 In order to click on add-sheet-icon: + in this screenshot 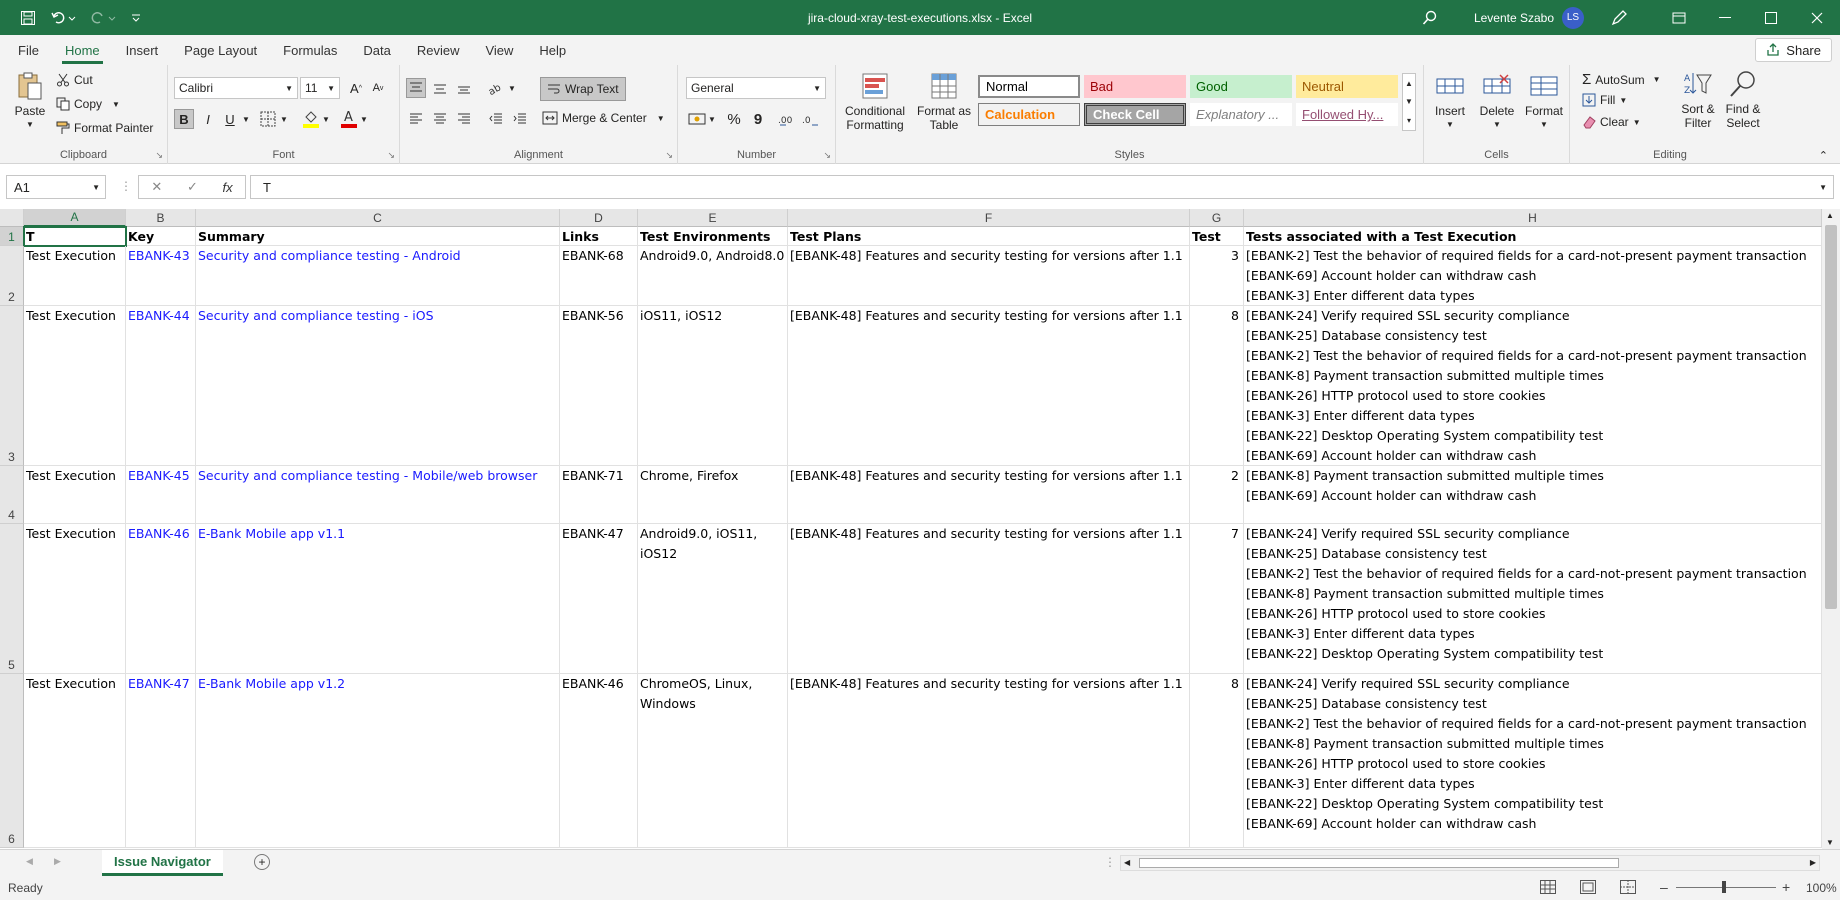, I will do `click(262, 862)`.